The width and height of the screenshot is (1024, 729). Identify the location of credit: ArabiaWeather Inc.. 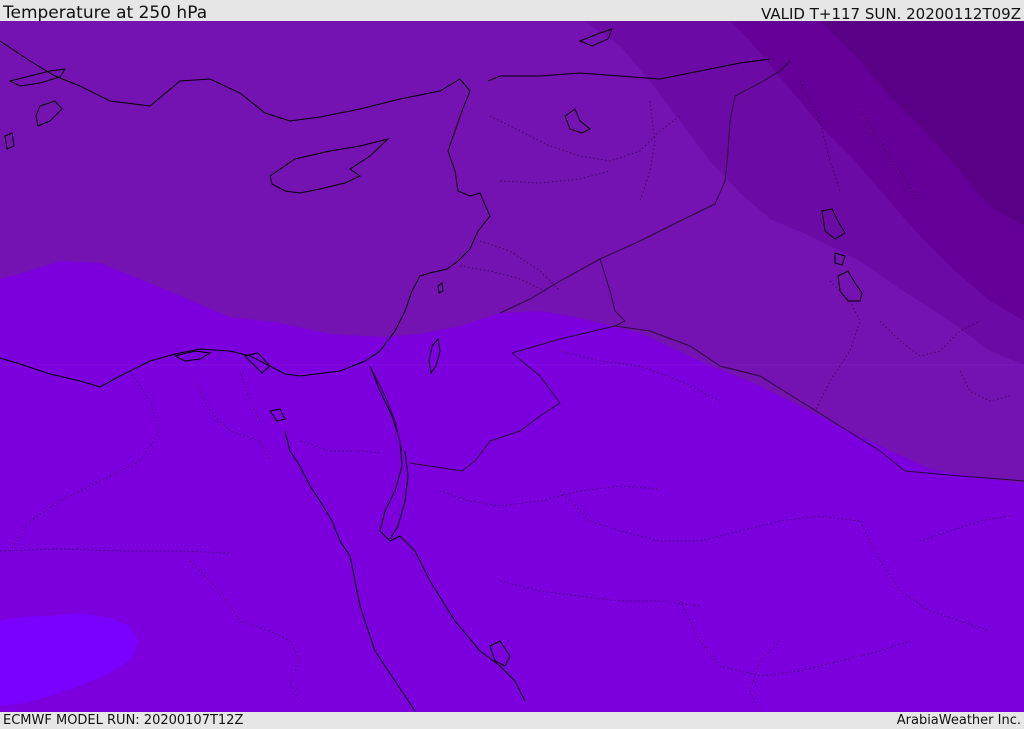
(958, 720).